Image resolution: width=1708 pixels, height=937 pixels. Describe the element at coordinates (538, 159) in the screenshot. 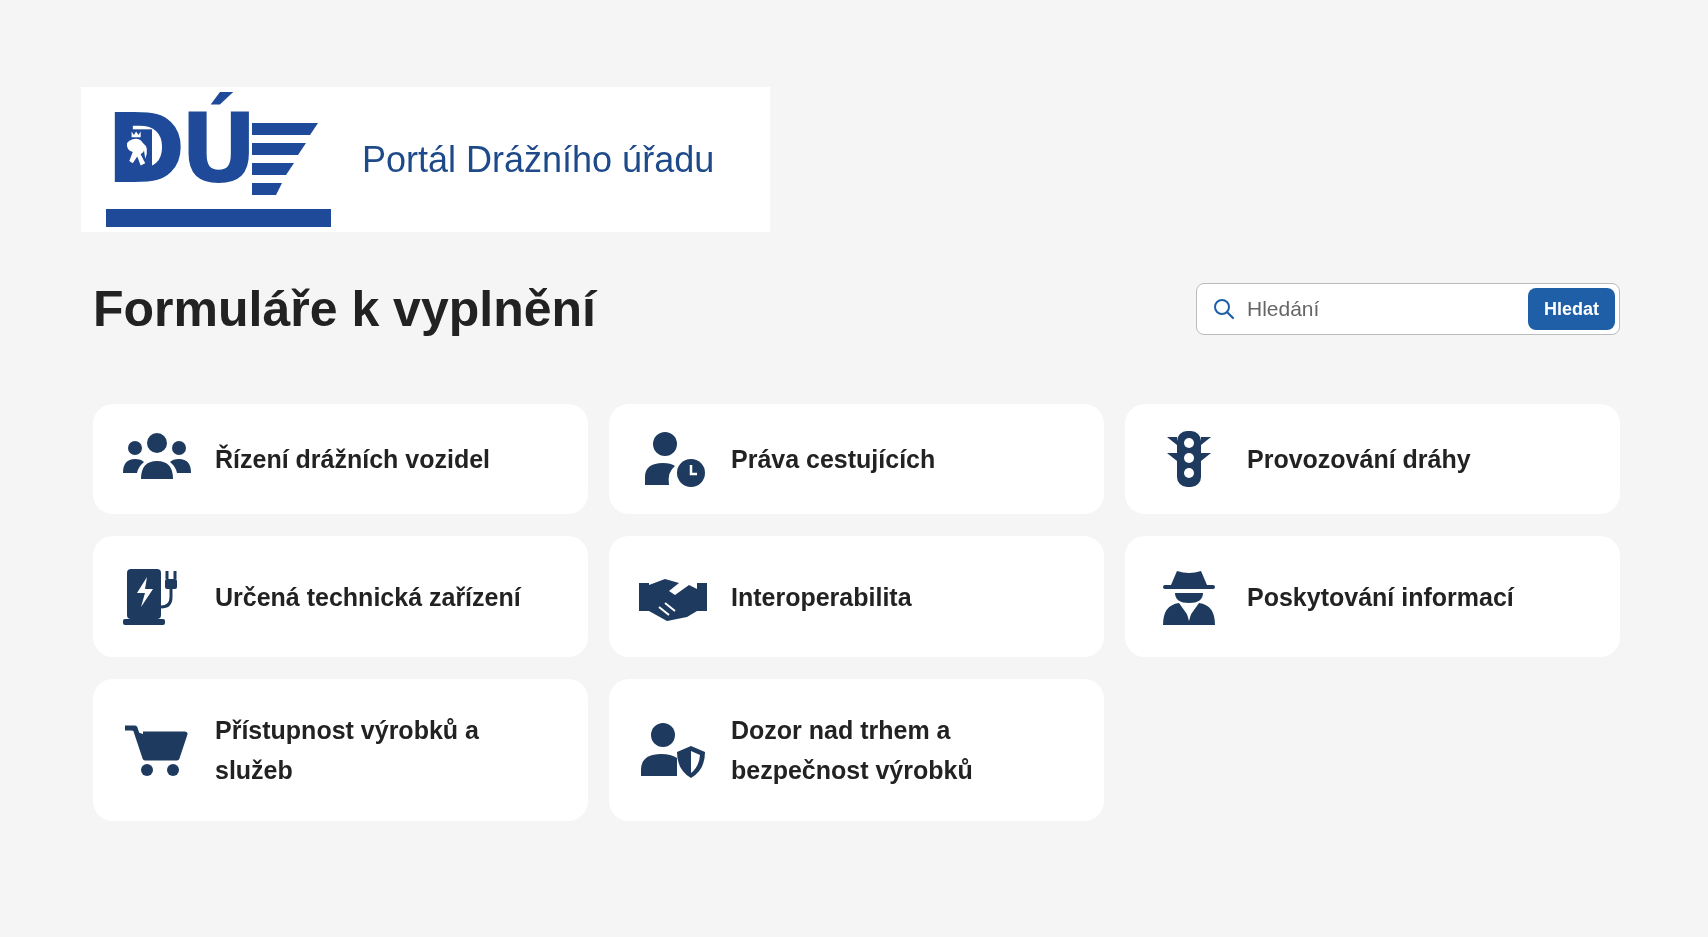

I see `site-title: Portál Drážního úřadu` at that location.